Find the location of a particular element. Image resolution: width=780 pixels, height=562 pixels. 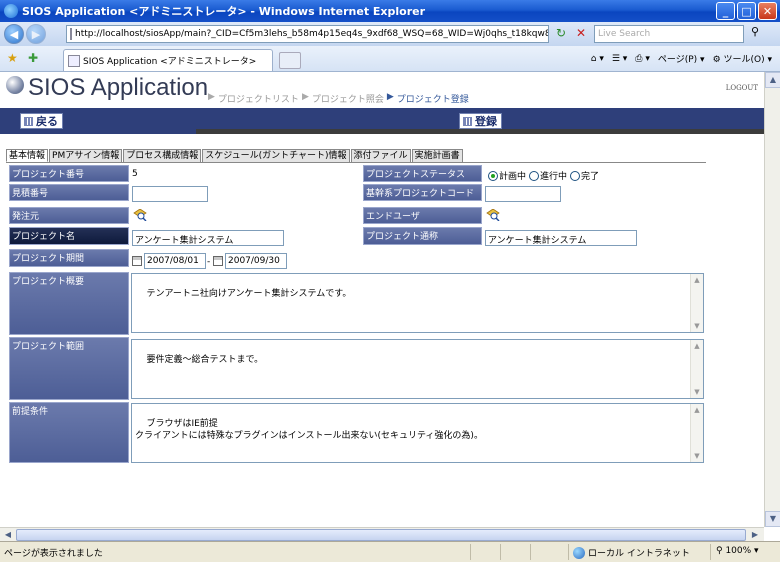

action-bar-base is located at coordinates (98, 131).